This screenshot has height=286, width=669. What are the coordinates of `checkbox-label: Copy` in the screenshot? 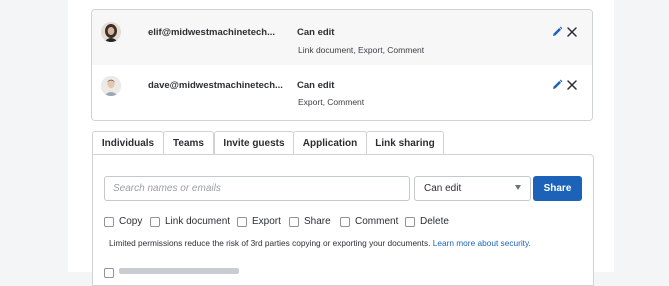 It's located at (131, 221).